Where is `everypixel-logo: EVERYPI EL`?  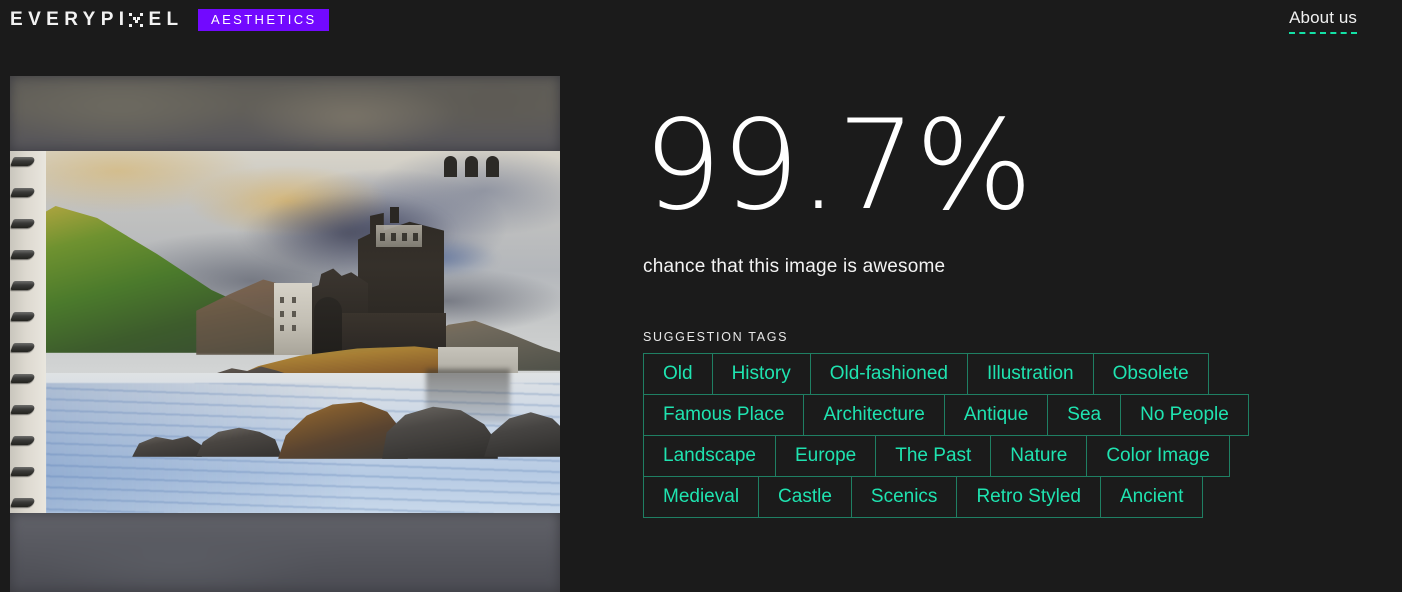
everypixel-logo: EVERYPI EL is located at coordinates (97, 20).